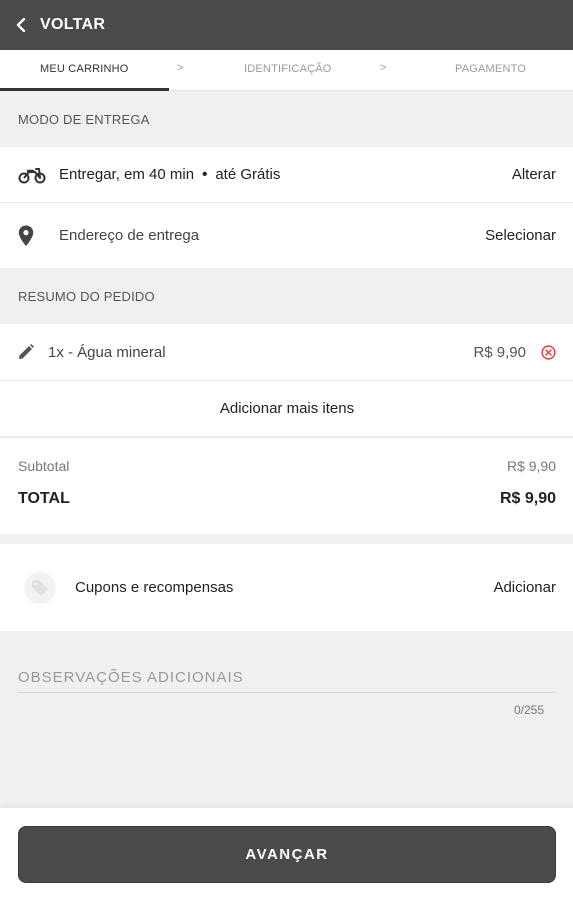  What do you see at coordinates (32, 236) in the screenshot?
I see `location-pin-icon` at bounding box center [32, 236].